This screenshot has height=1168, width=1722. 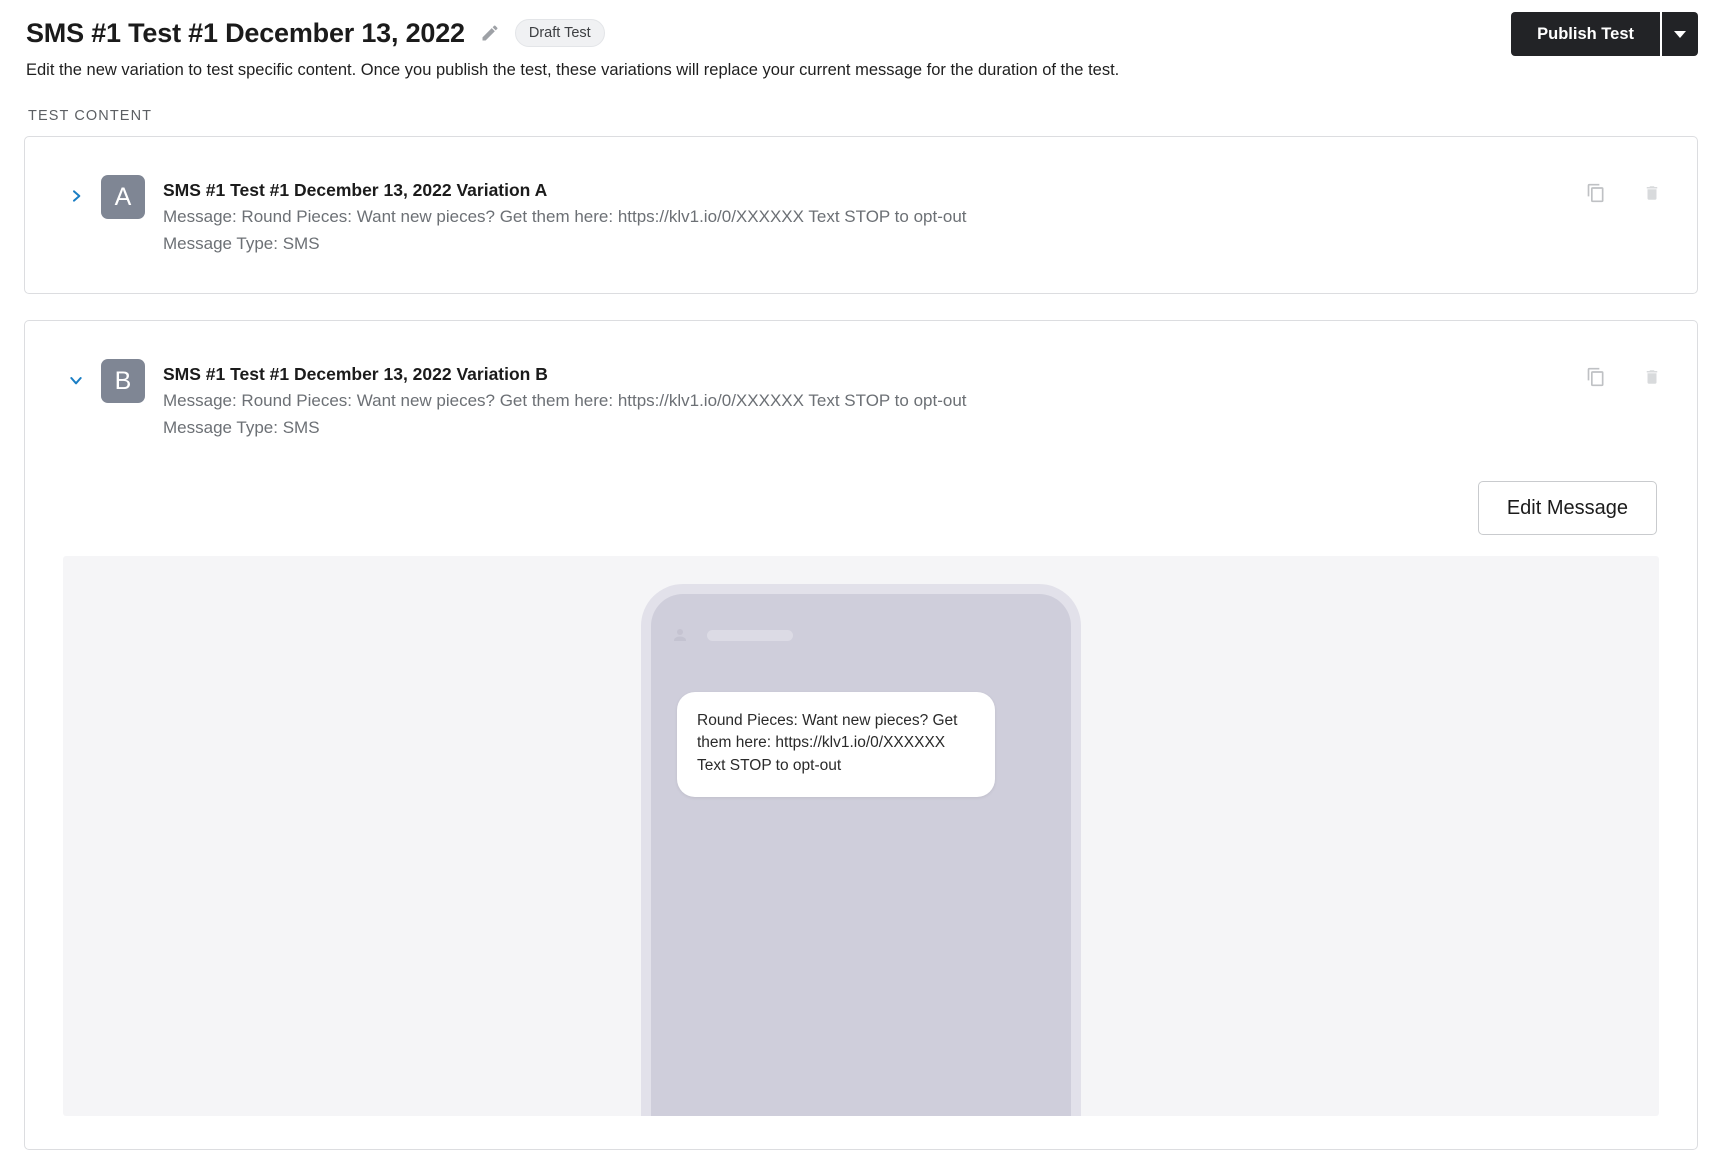 I want to click on publish-button-group: Publish Test, so click(x=1604, y=34).